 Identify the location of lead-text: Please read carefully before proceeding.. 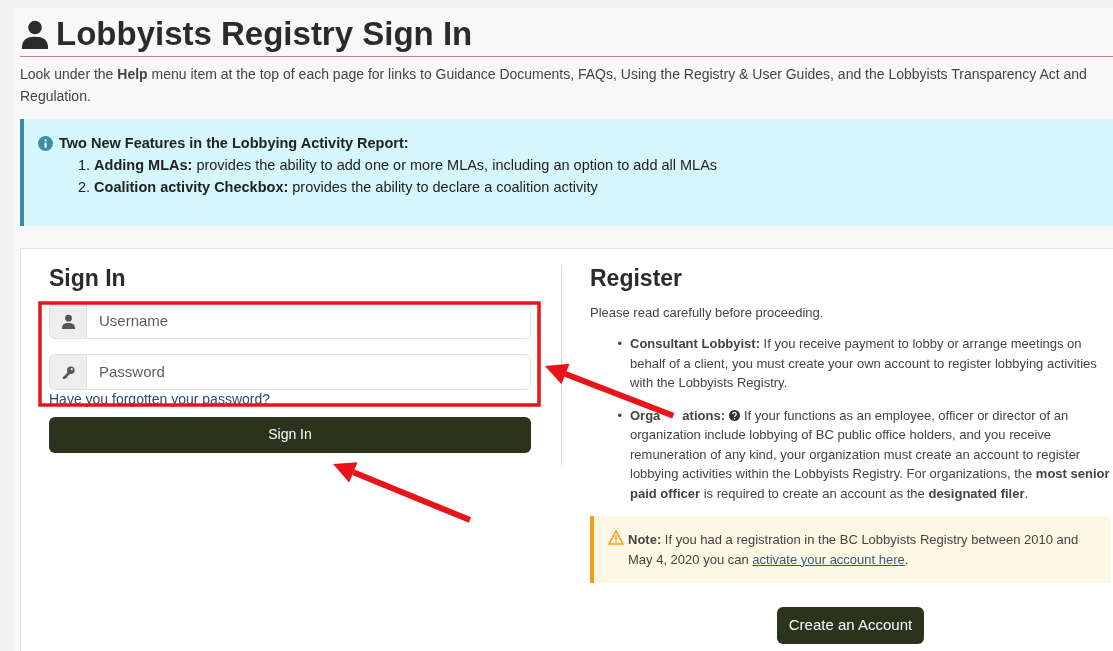
(707, 312).